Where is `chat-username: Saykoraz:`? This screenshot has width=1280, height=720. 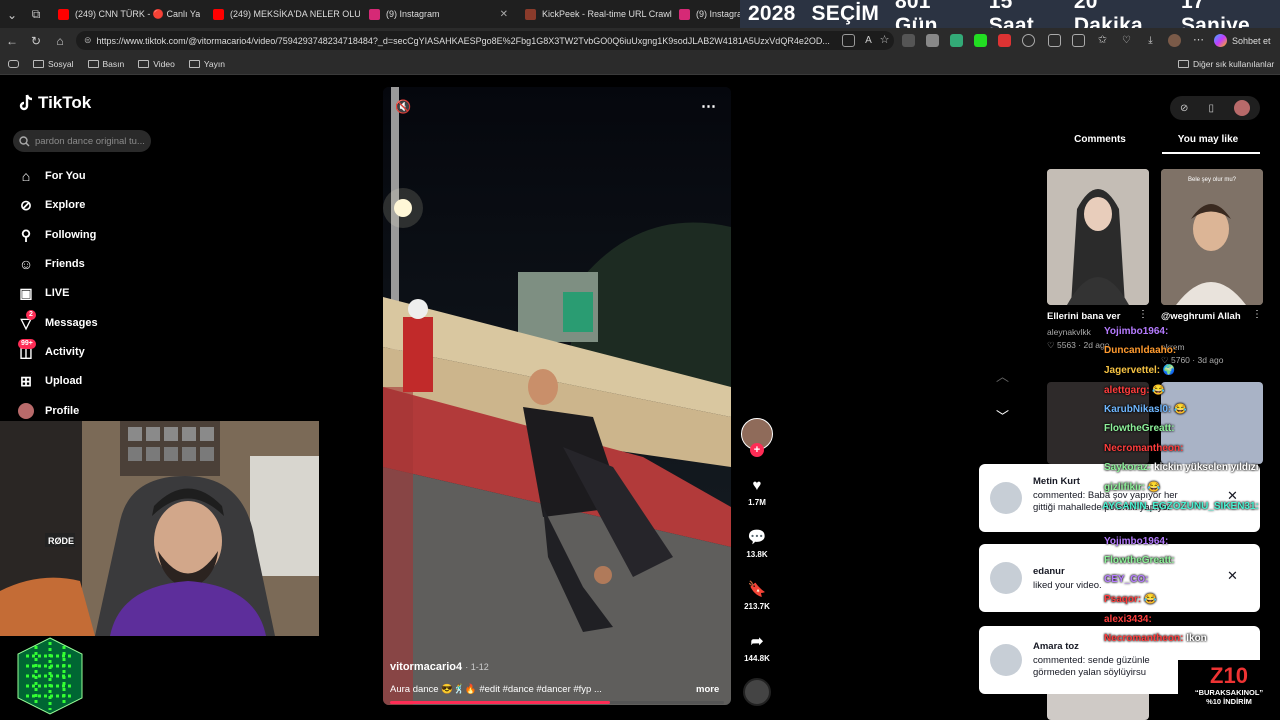
chat-username: Saykoraz: is located at coordinates (1128, 467).